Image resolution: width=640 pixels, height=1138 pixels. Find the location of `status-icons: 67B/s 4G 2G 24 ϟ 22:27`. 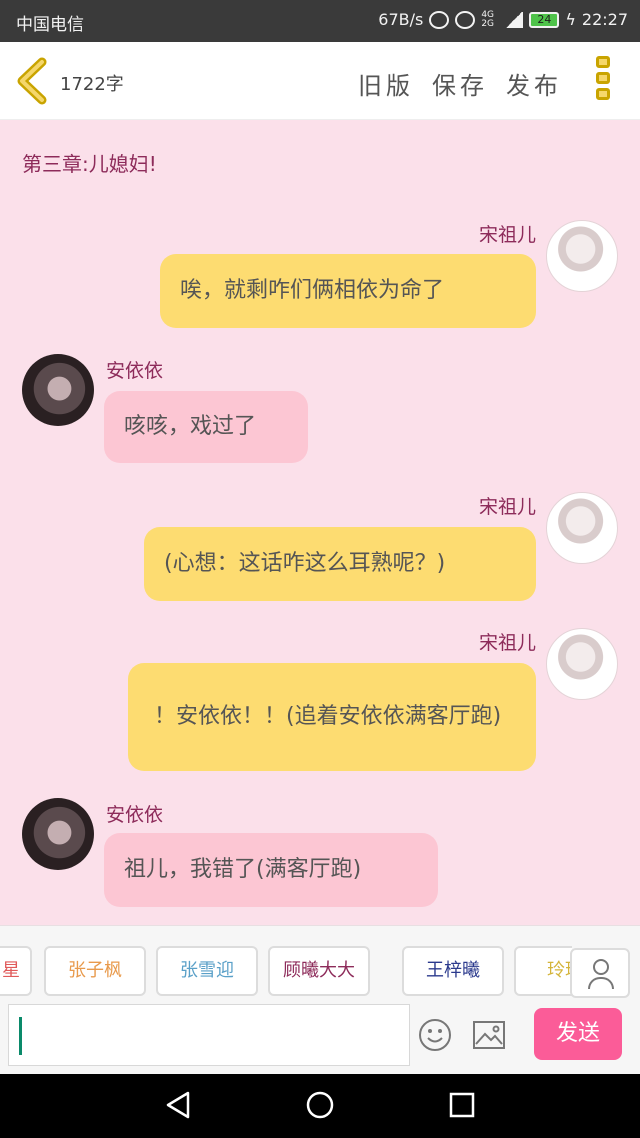

status-icons: 67B/s 4G 2G 24 ϟ 22:27 is located at coordinates (503, 19).